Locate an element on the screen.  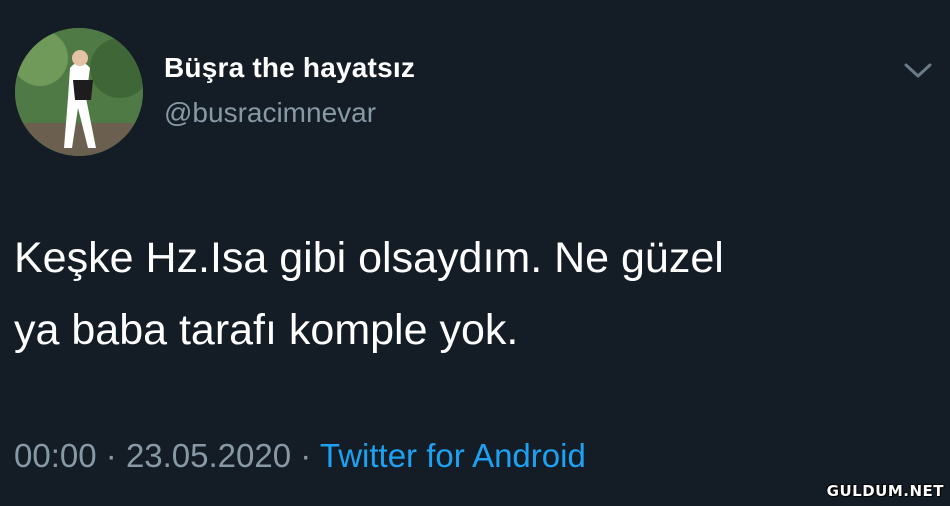
chevron-down-icon is located at coordinates (918, 70).